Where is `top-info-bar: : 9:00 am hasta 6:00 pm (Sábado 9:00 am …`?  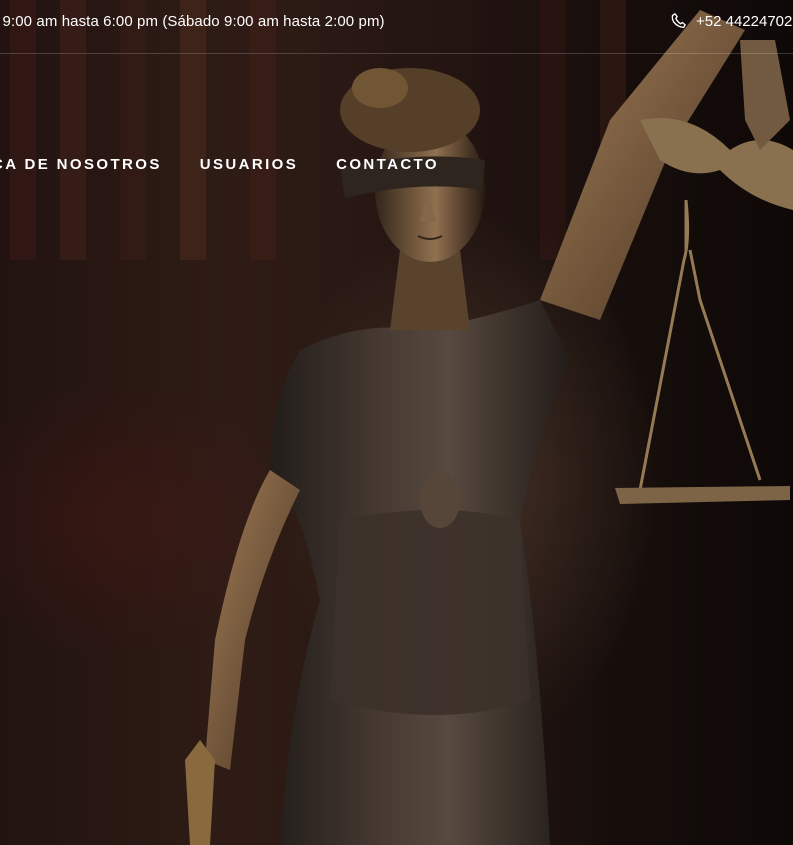
top-info-bar: : 9:00 am hasta 6:00 pm (Sábado 9:00 am … is located at coordinates (396, 27).